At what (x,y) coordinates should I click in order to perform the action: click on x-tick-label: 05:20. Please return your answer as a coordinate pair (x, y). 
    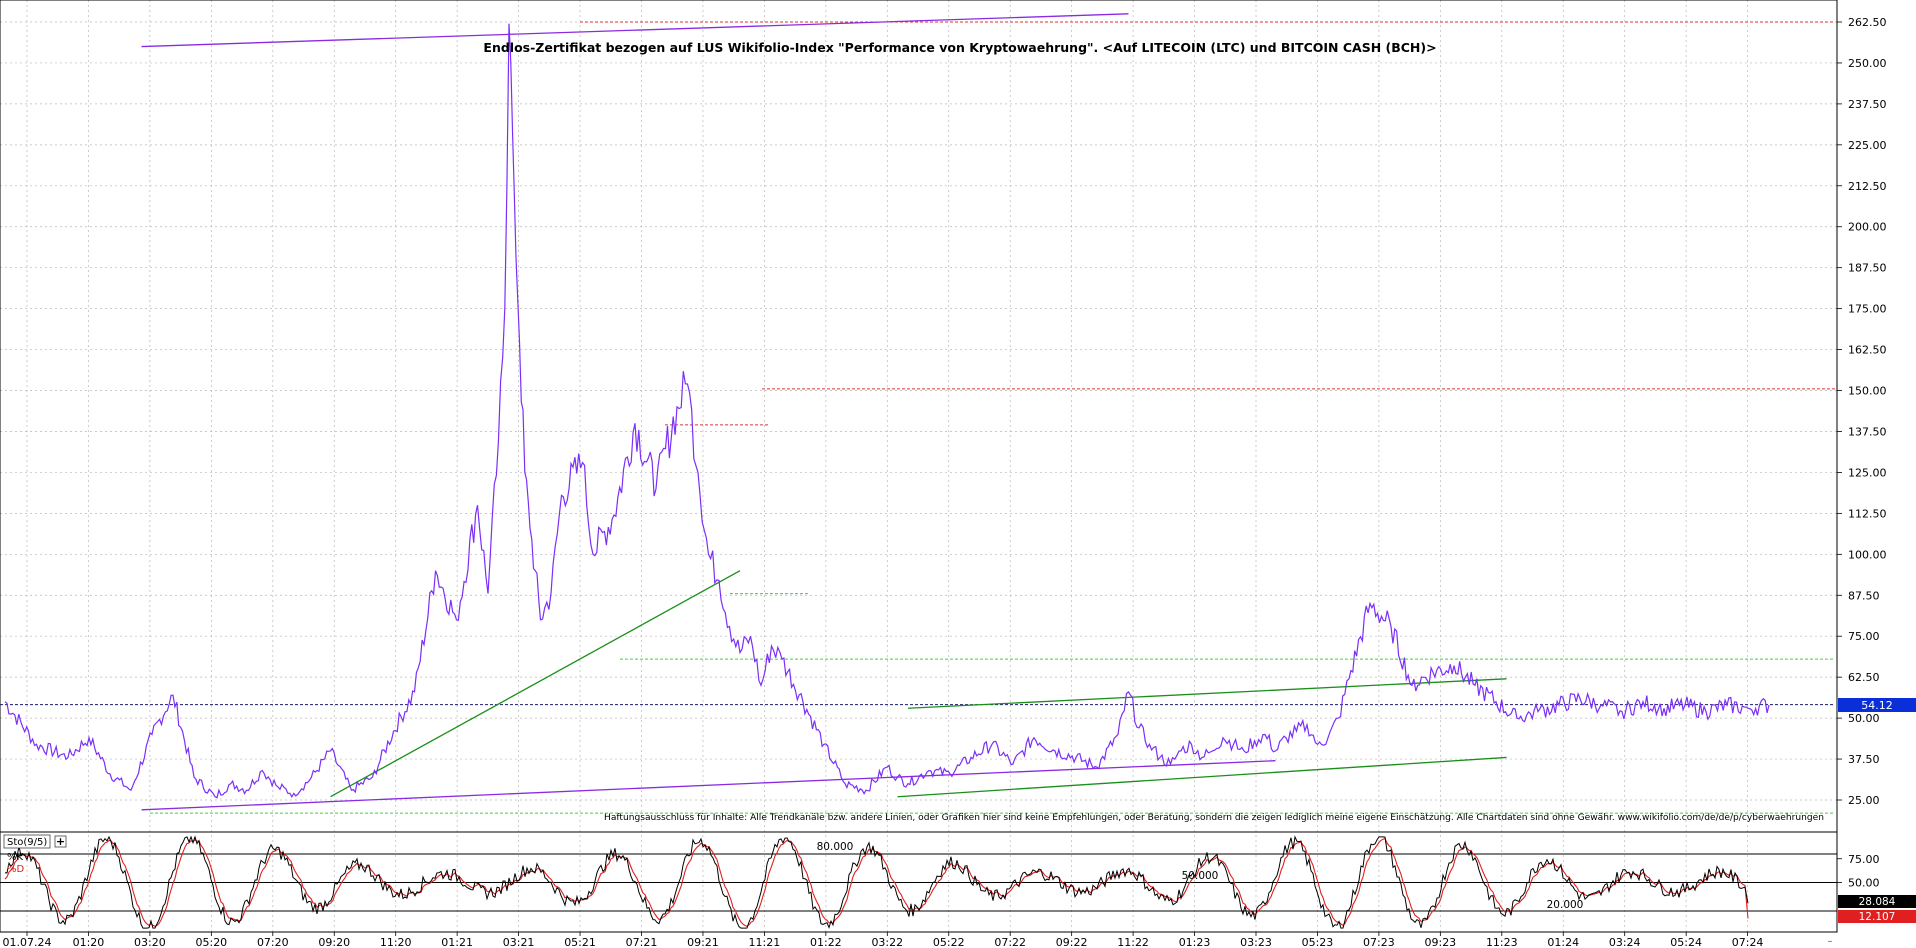
    Looking at the image, I should click on (211, 942).